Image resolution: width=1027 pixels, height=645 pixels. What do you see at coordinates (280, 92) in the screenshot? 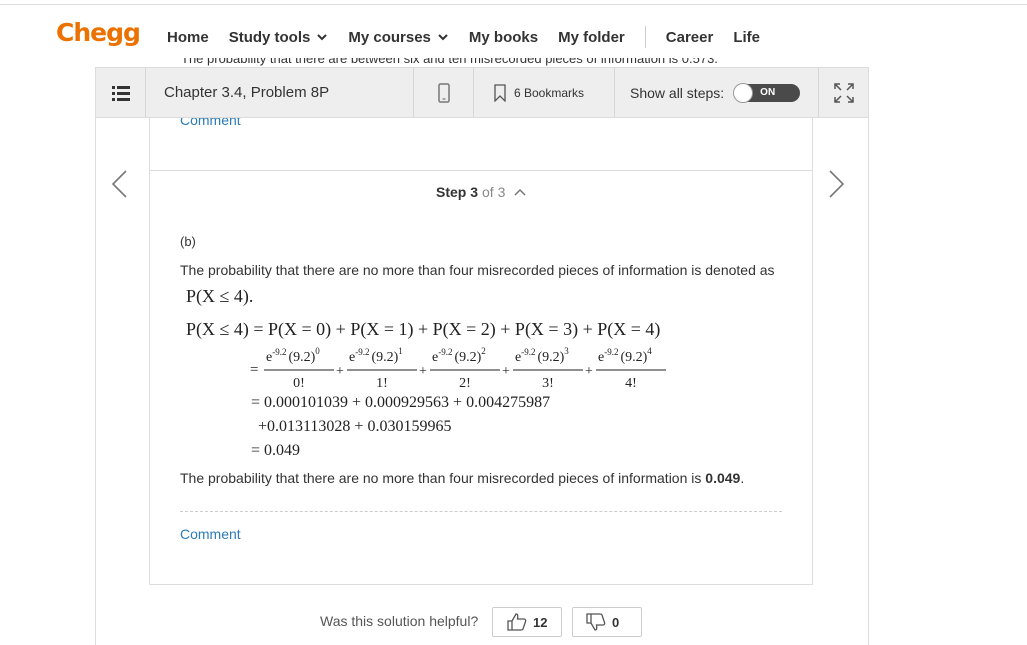
I see `chapter-title: Chapter 3.4, Problem 8P` at bounding box center [280, 92].